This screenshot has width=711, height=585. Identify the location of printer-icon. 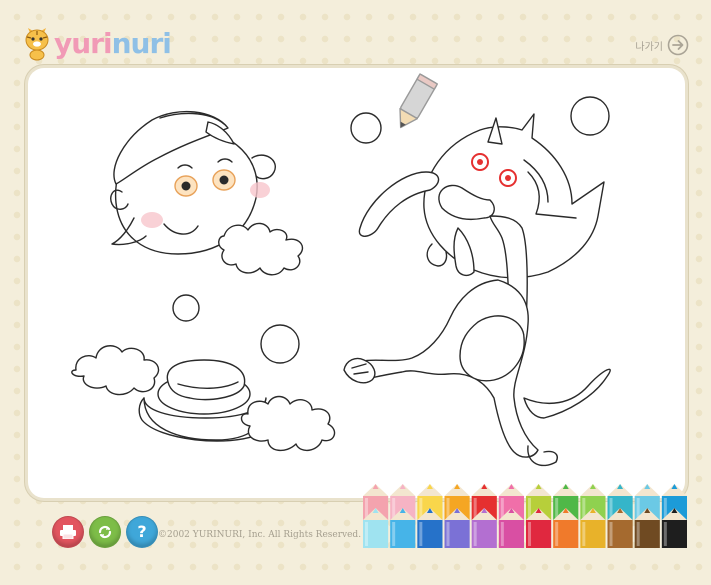
(68, 532).